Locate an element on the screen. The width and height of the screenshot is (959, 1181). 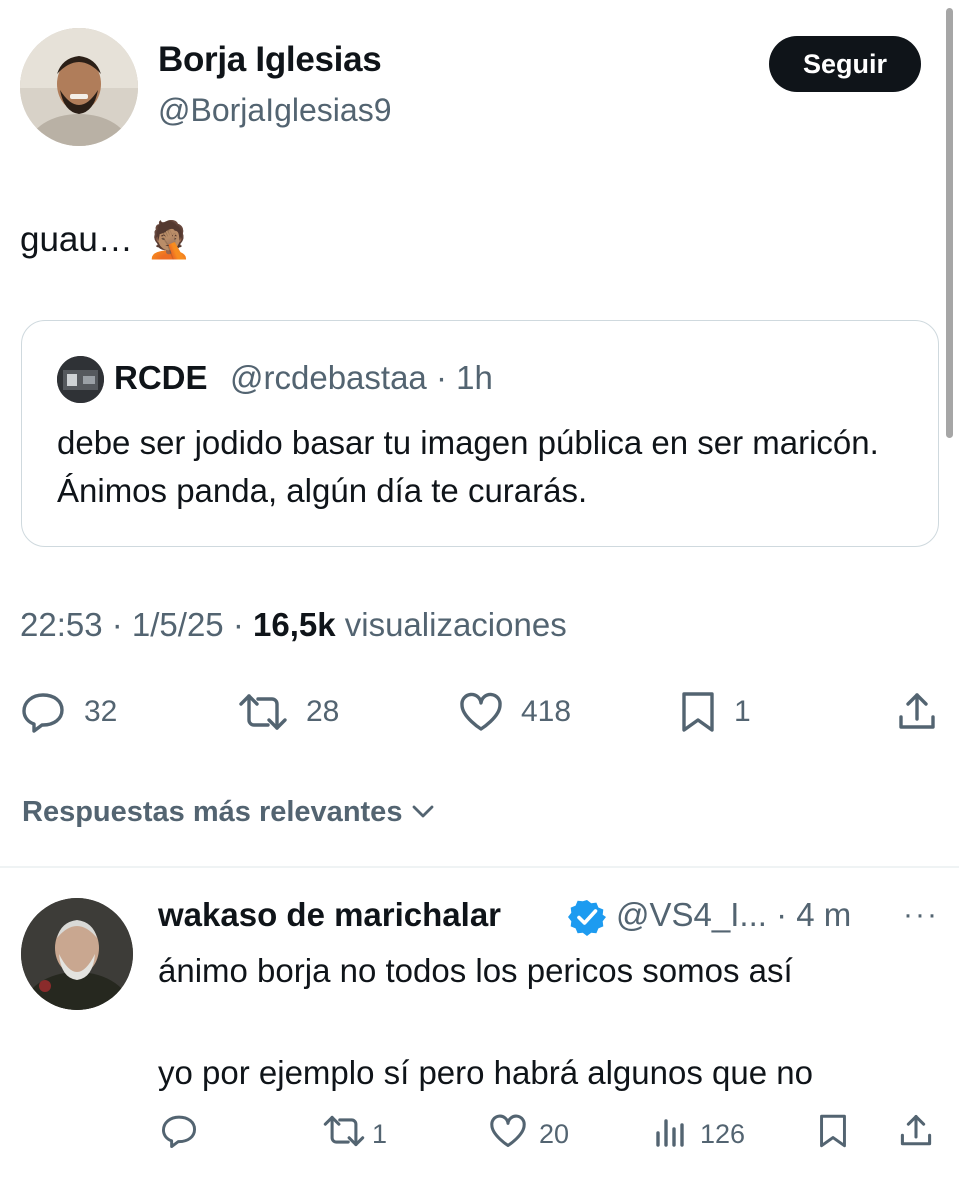
tweet-text: guau… 🤦🏽 is located at coordinates (106, 240).